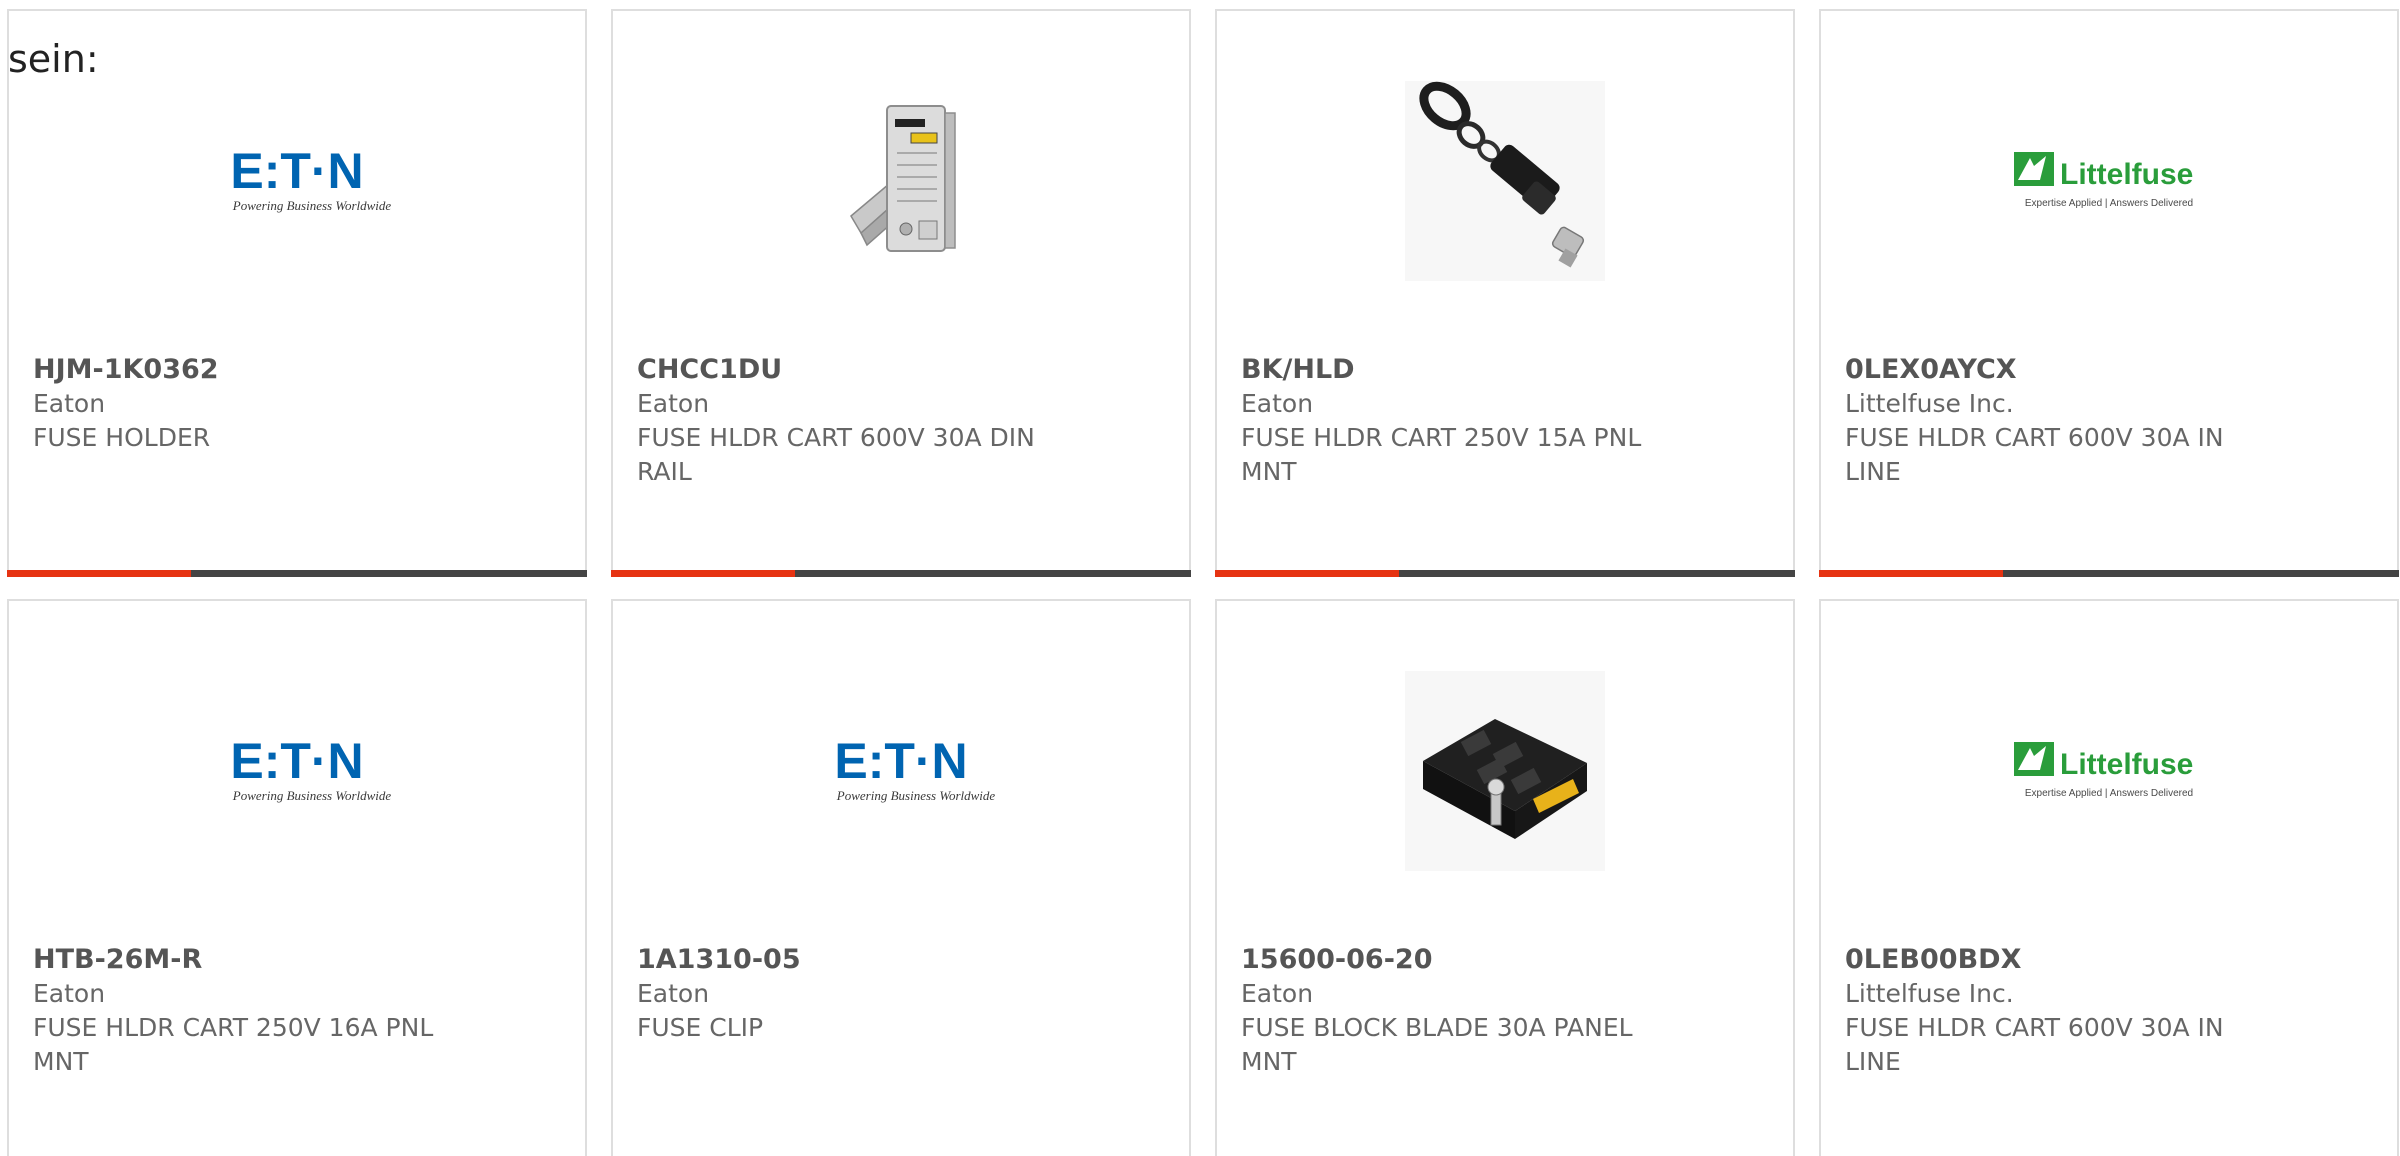  I want to click on fuse-block-icon, so click(1505, 771).